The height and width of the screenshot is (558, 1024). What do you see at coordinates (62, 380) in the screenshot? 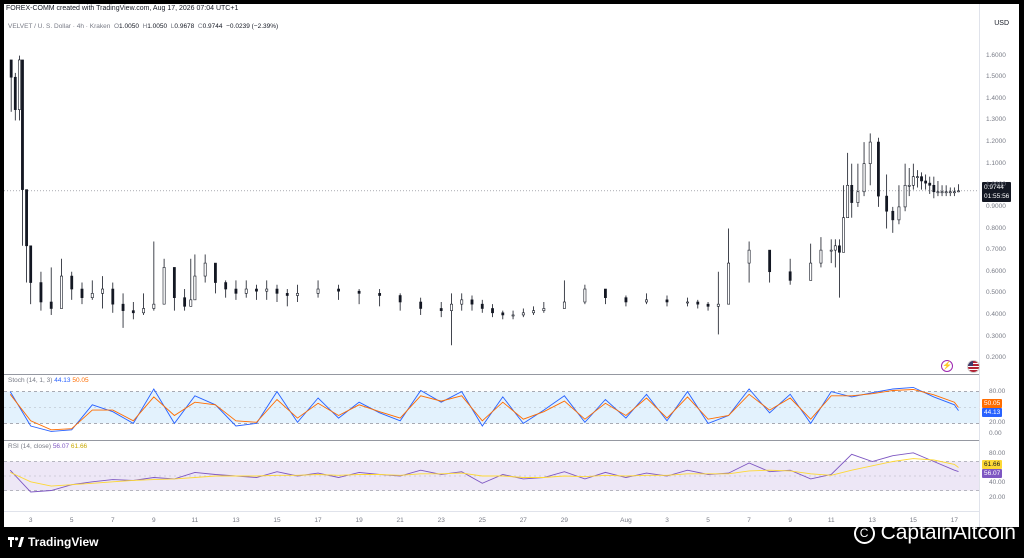
I see `stoch-k-value: 44.13` at bounding box center [62, 380].